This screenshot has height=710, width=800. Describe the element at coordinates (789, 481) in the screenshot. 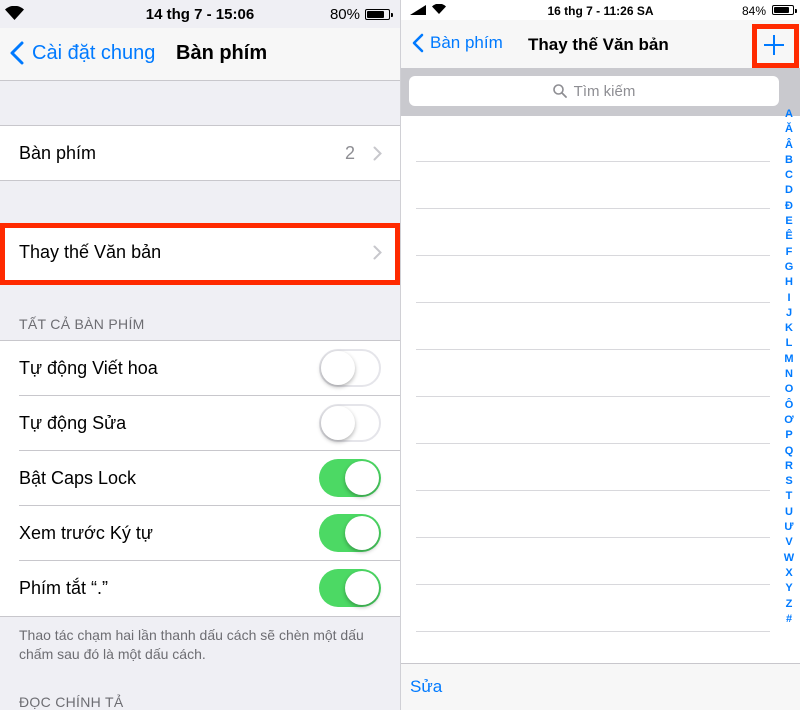

I see `index-letter: S` at that location.